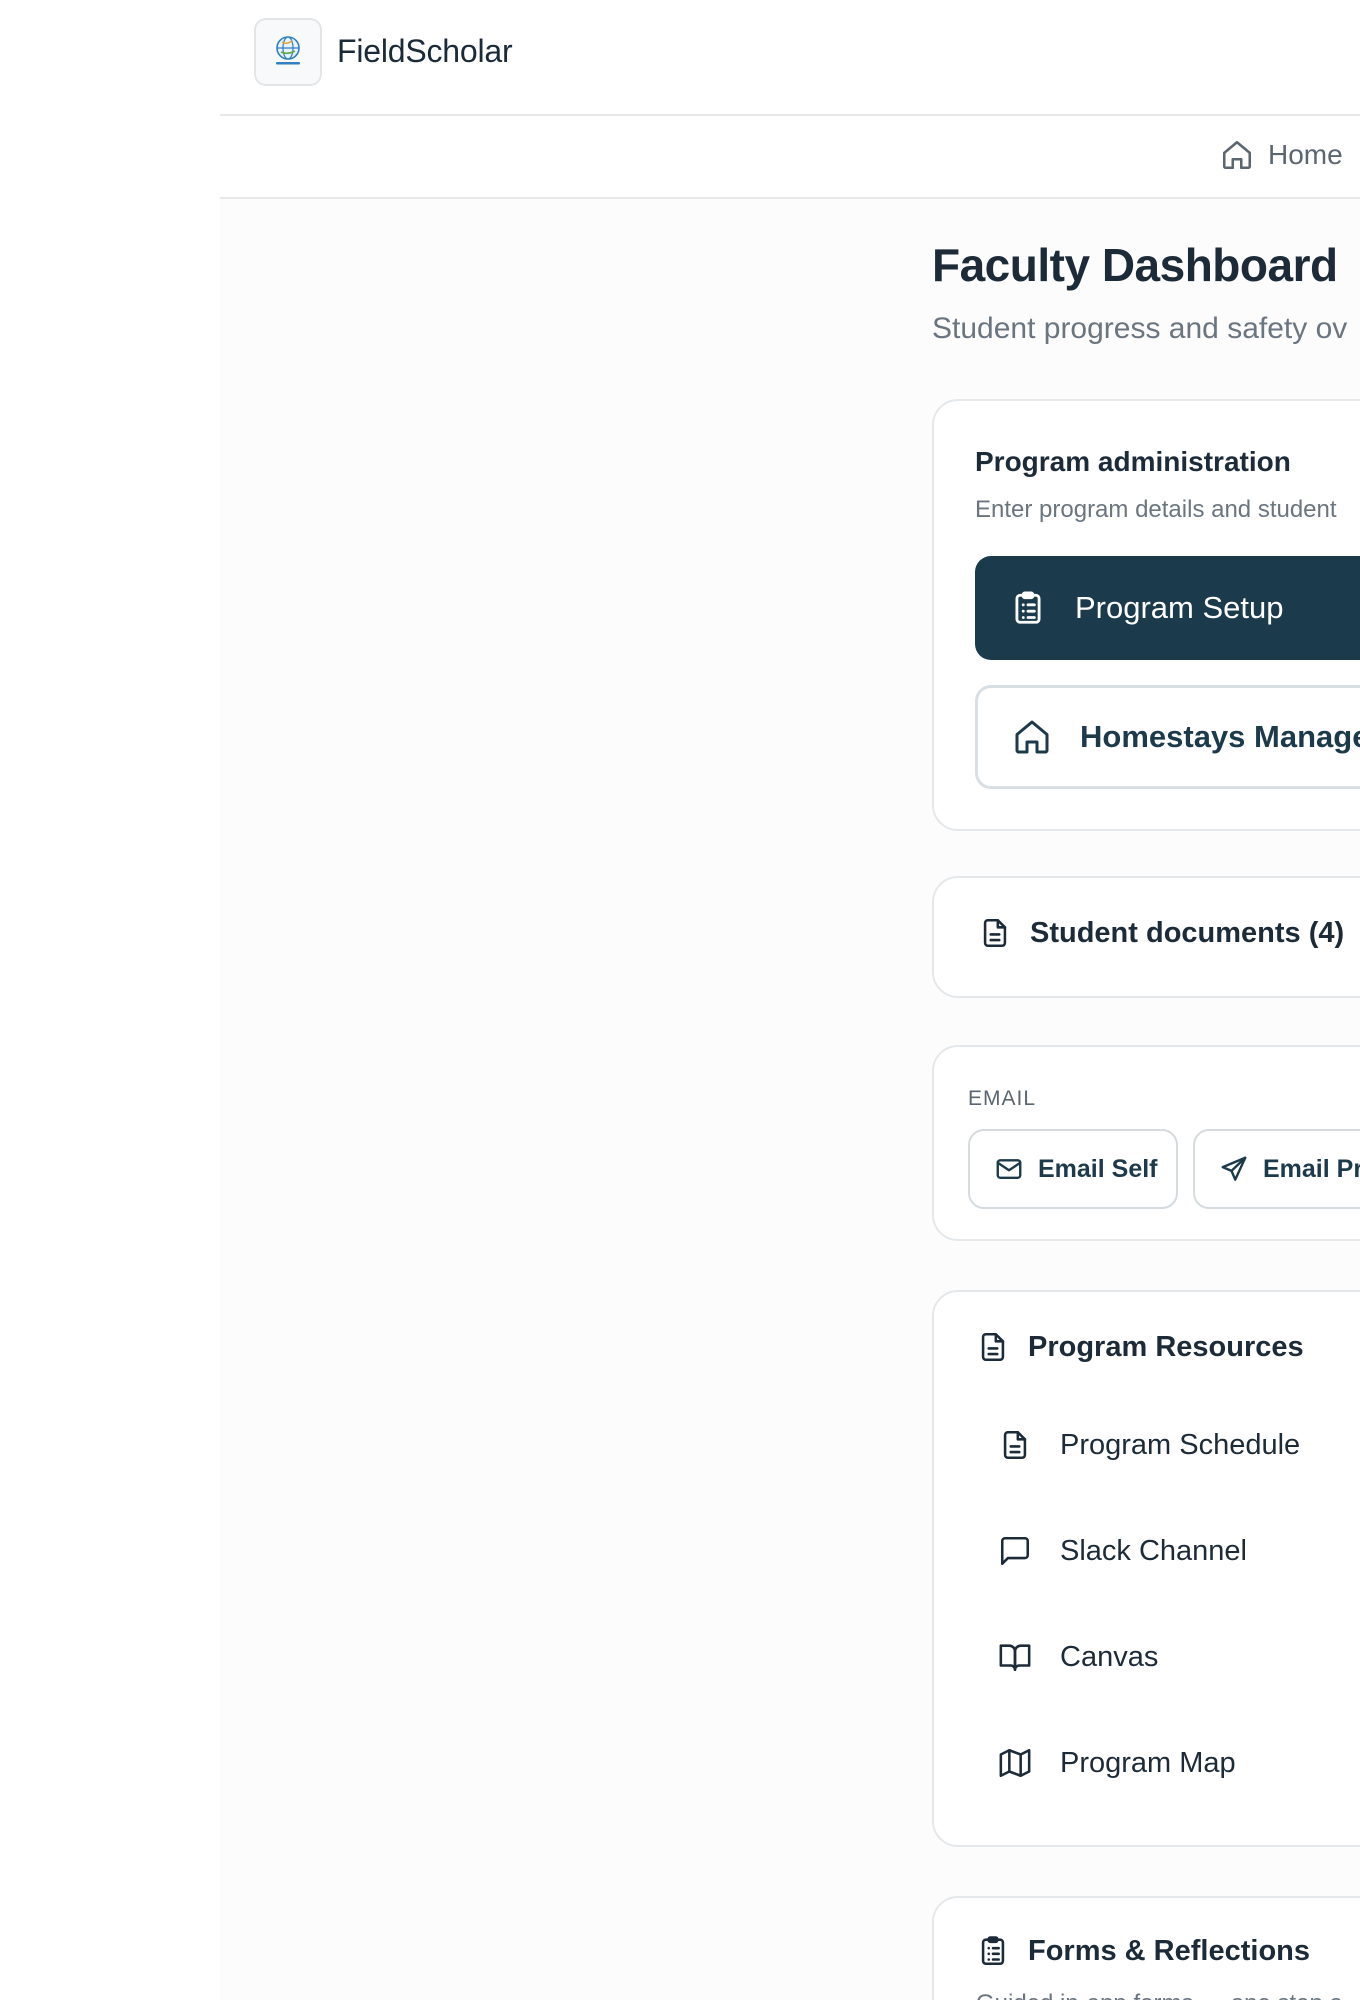 The height and width of the screenshot is (2000, 1360). Describe the element at coordinates (790, 58) in the screenshot. I see `top-bar: FieldScholar` at that location.